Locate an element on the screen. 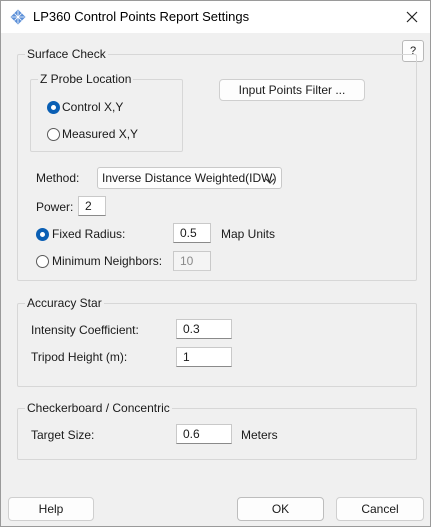 This screenshot has width=431, height=527. lp360-app-icon is located at coordinates (18, 17).